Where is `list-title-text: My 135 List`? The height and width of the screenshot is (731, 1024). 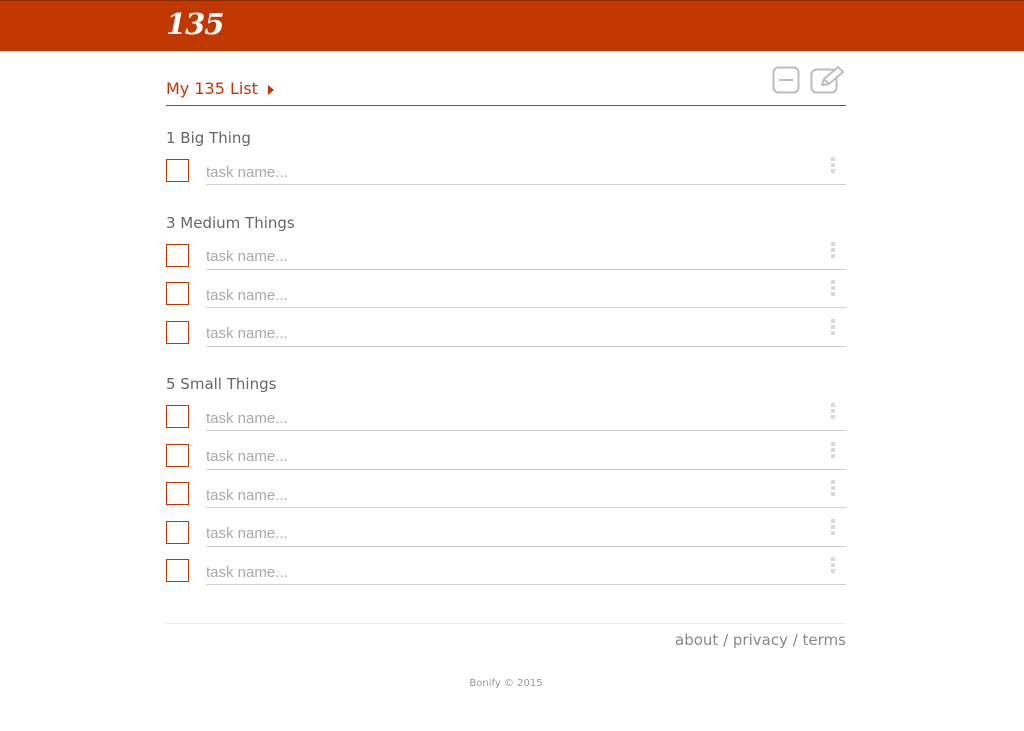
list-title-text: My 135 List is located at coordinates (212, 88).